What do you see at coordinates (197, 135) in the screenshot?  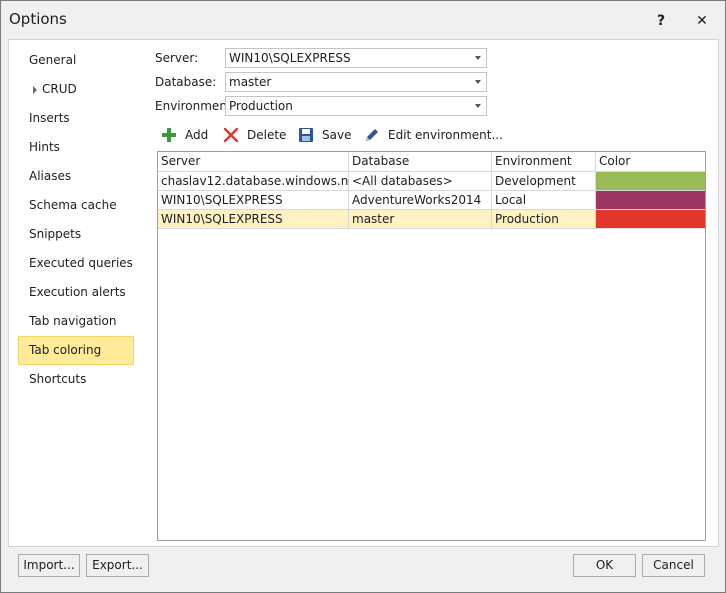 I see `add-label: Add` at bounding box center [197, 135].